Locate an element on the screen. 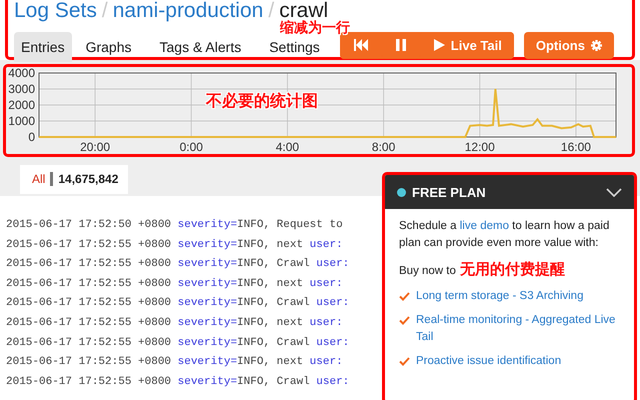  rewind-icon is located at coordinates (361, 45).